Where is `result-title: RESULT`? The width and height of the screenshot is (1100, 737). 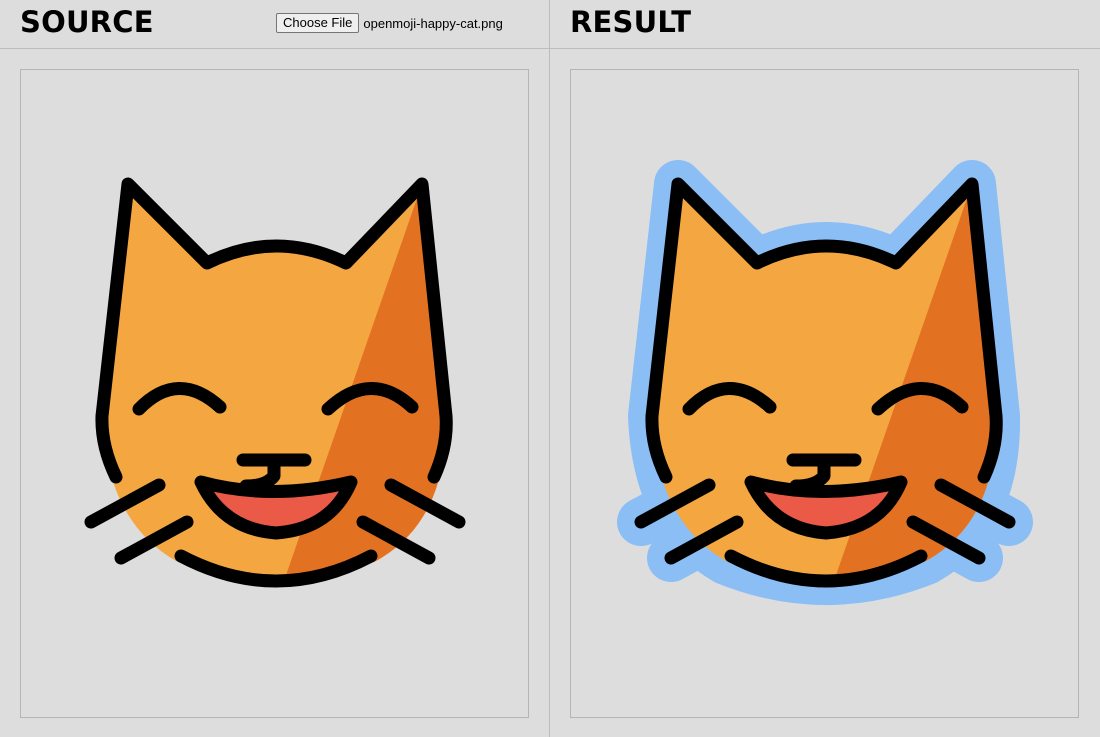 result-title: RESULT is located at coordinates (631, 22).